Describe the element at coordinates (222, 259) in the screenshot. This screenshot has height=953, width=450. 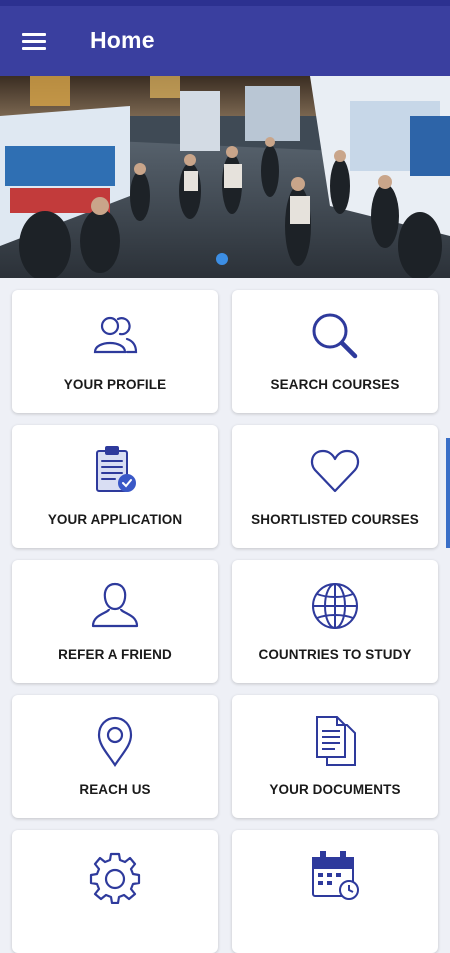
I see `carousel-indicator-dot` at that location.